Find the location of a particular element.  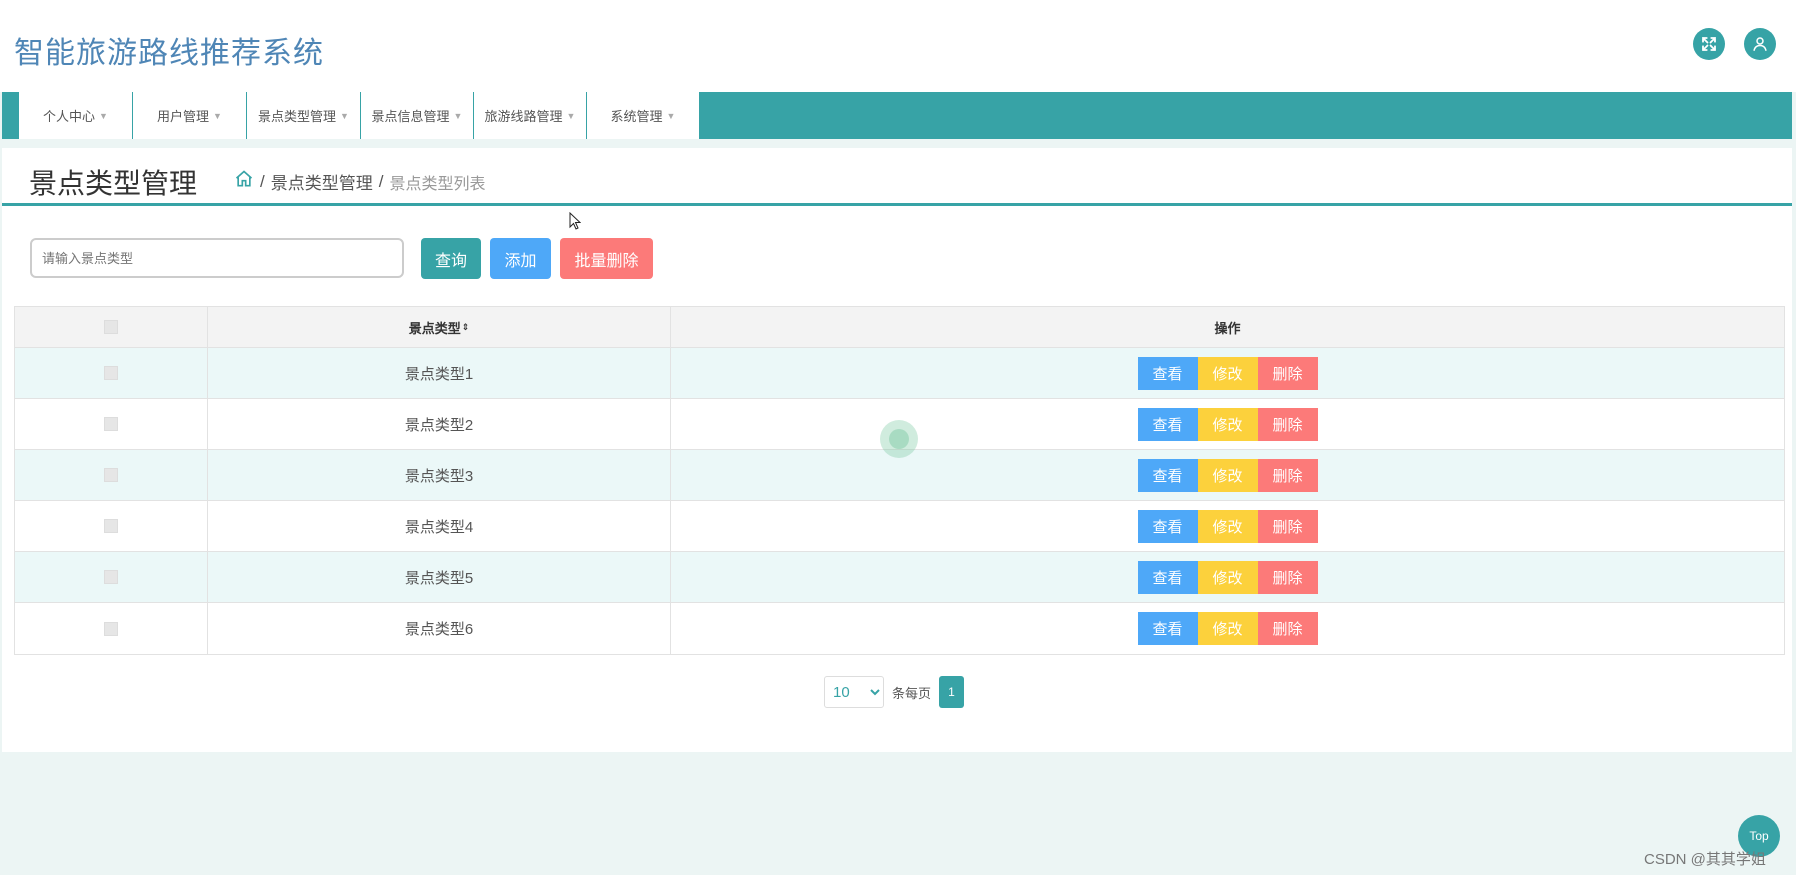

nav-item-system-management: 系统管理 ▼ is located at coordinates (643, 115).